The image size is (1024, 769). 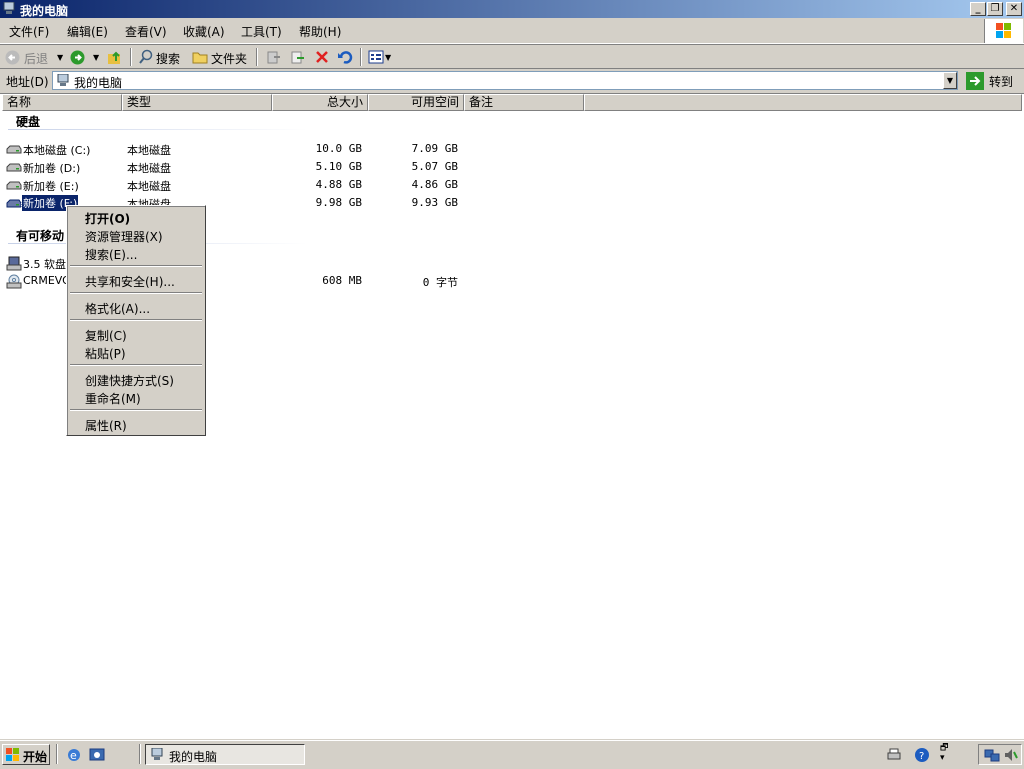 I want to click on drive-free-space: 7.09 GB, so click(x=434, y=148).